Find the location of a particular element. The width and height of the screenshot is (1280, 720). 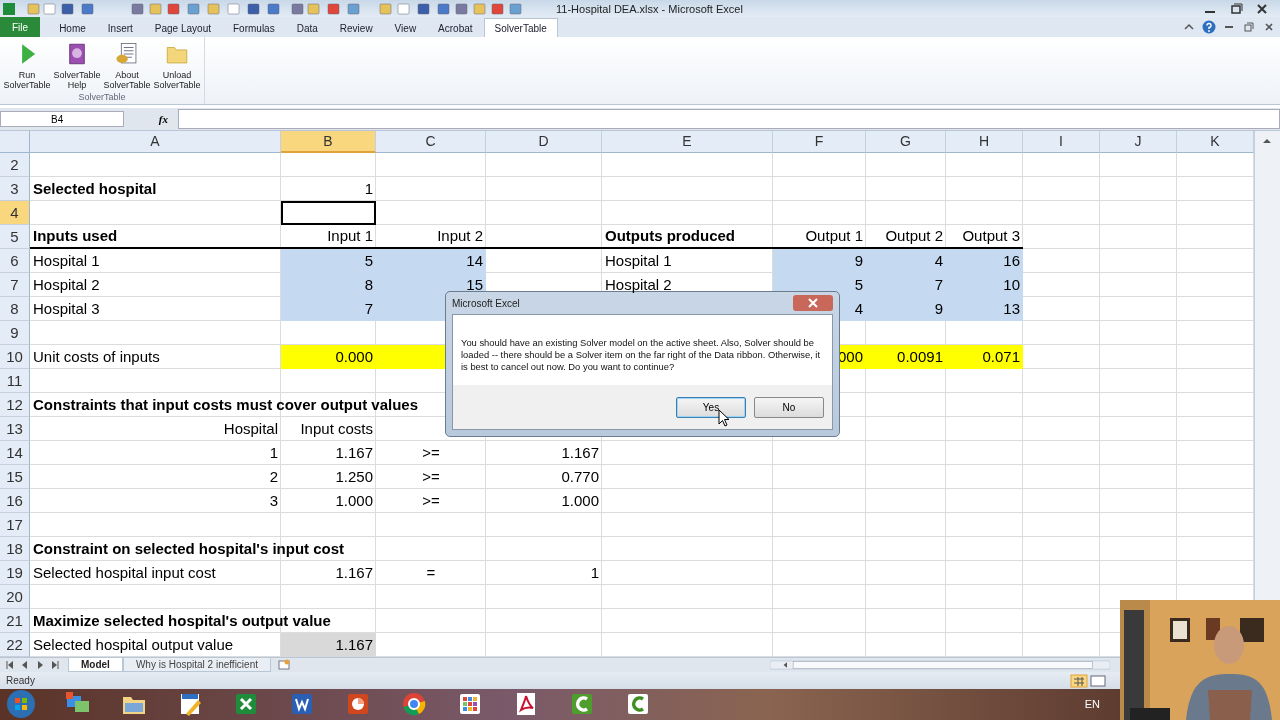

column-header: I is located at coordinates (1061, 141).